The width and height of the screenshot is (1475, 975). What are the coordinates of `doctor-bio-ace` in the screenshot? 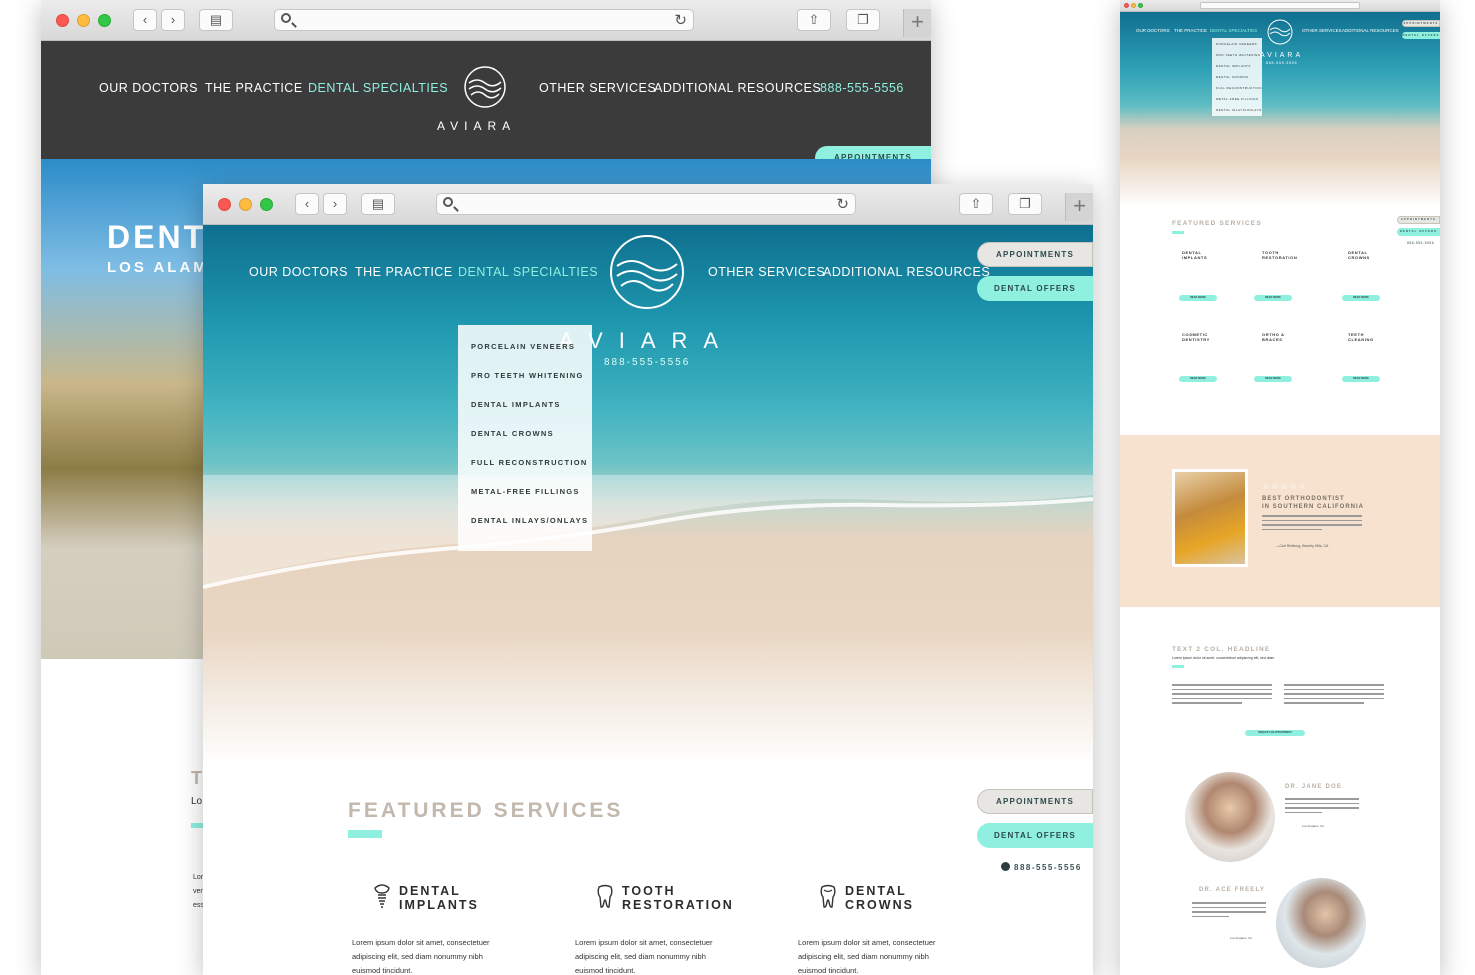 It's located at (1229, 911).